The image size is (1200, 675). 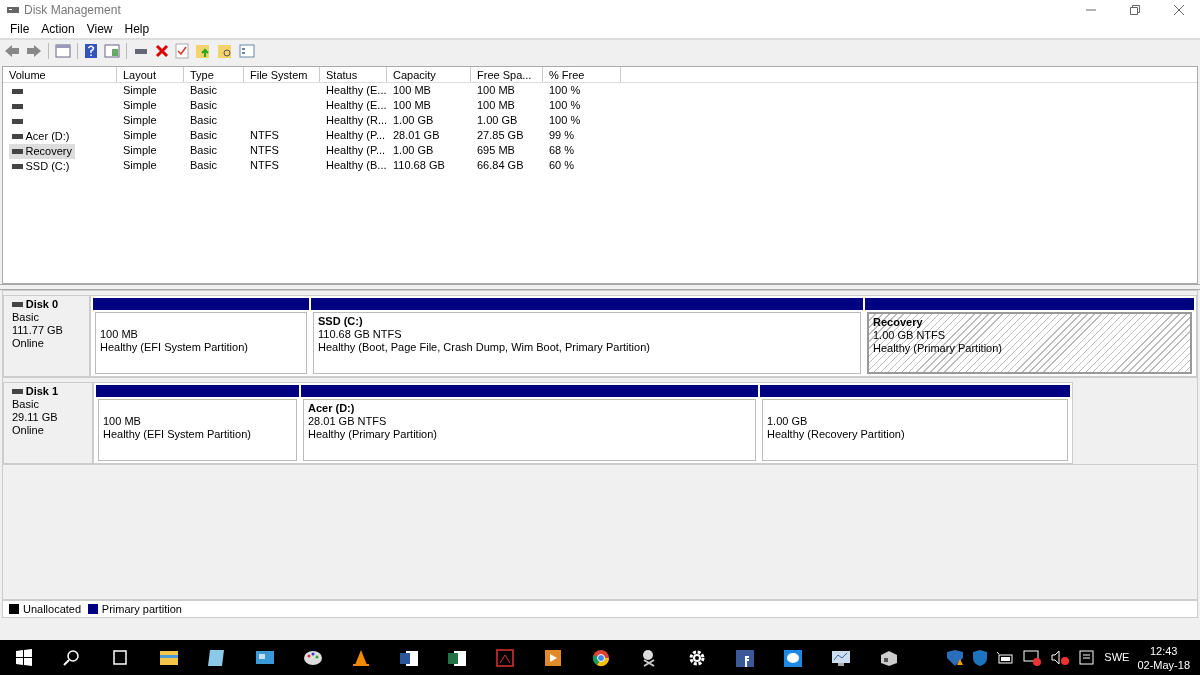 I want to click on partition-block: Acer (D:) 28.01 GB NTFS Healthy (Primary Partition), so click(x=529, y=430).